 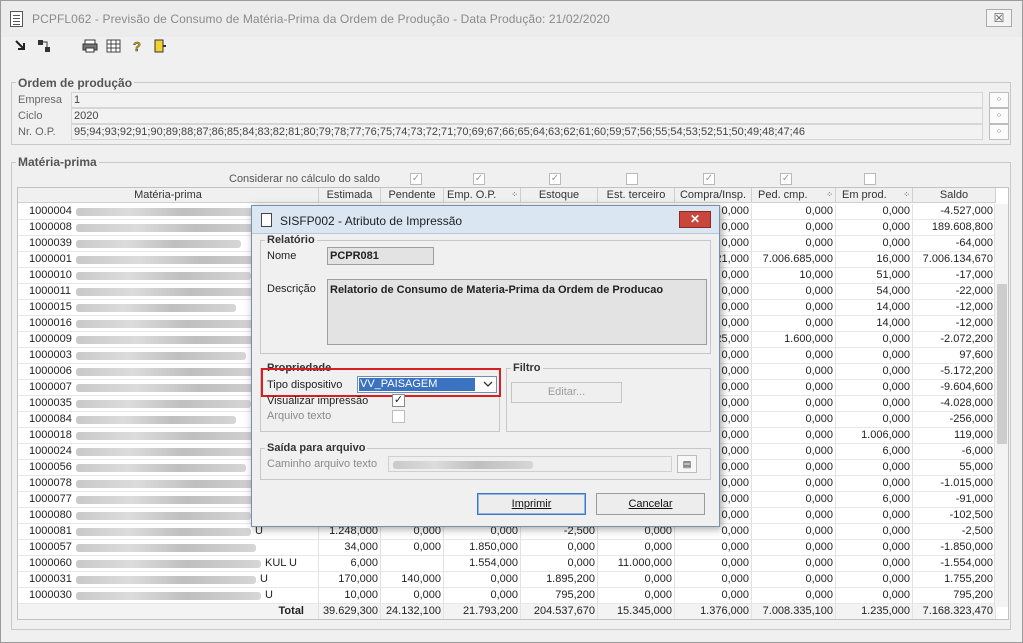 I want to click on cell-prod: 51,000, so click(x=874, y=276).